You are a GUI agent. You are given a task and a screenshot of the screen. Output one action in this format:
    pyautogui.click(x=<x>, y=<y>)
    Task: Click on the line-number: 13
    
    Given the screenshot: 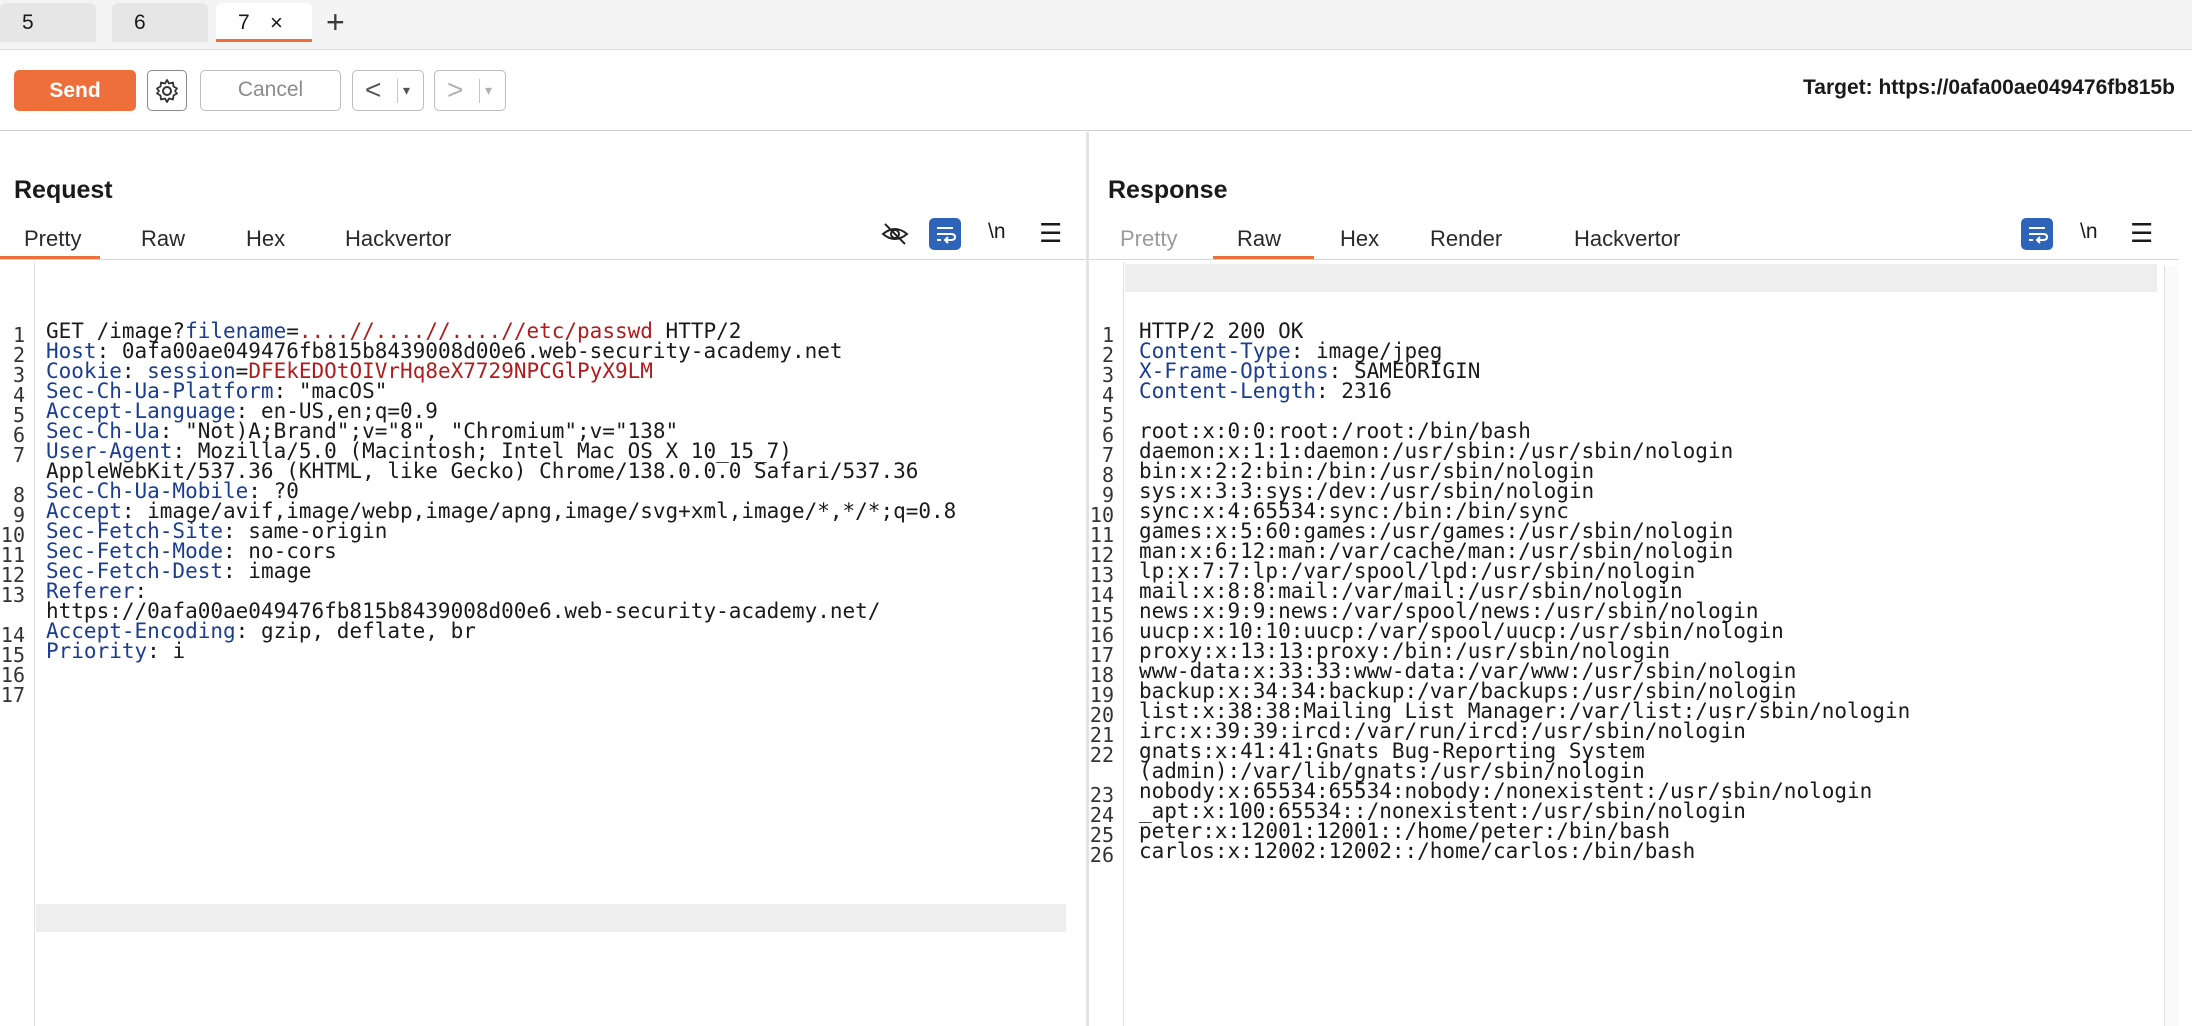 What is the action you would take?
    pyautogui.click(x=12, y=595)
    